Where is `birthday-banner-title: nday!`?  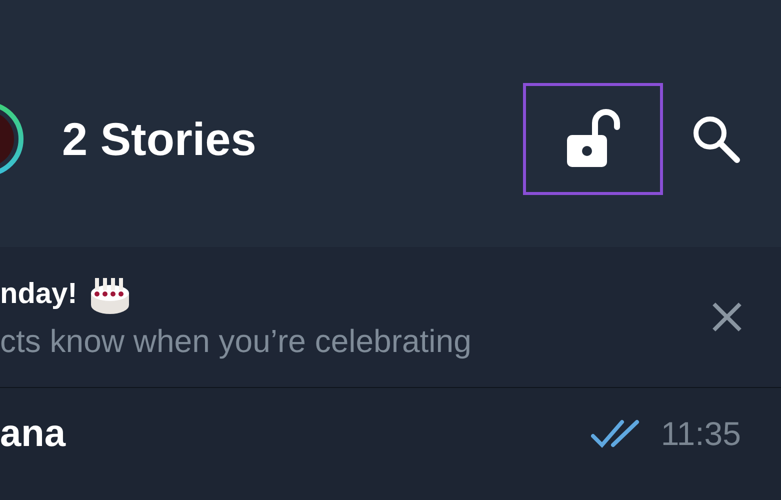 birthday-banner-title: nday! is located at coordinates (39, 294).